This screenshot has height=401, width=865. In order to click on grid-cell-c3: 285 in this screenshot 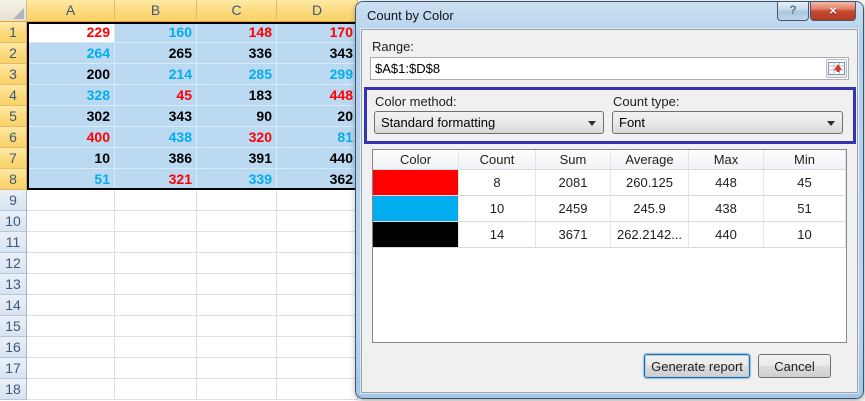, I will do `click(237, 74)`.